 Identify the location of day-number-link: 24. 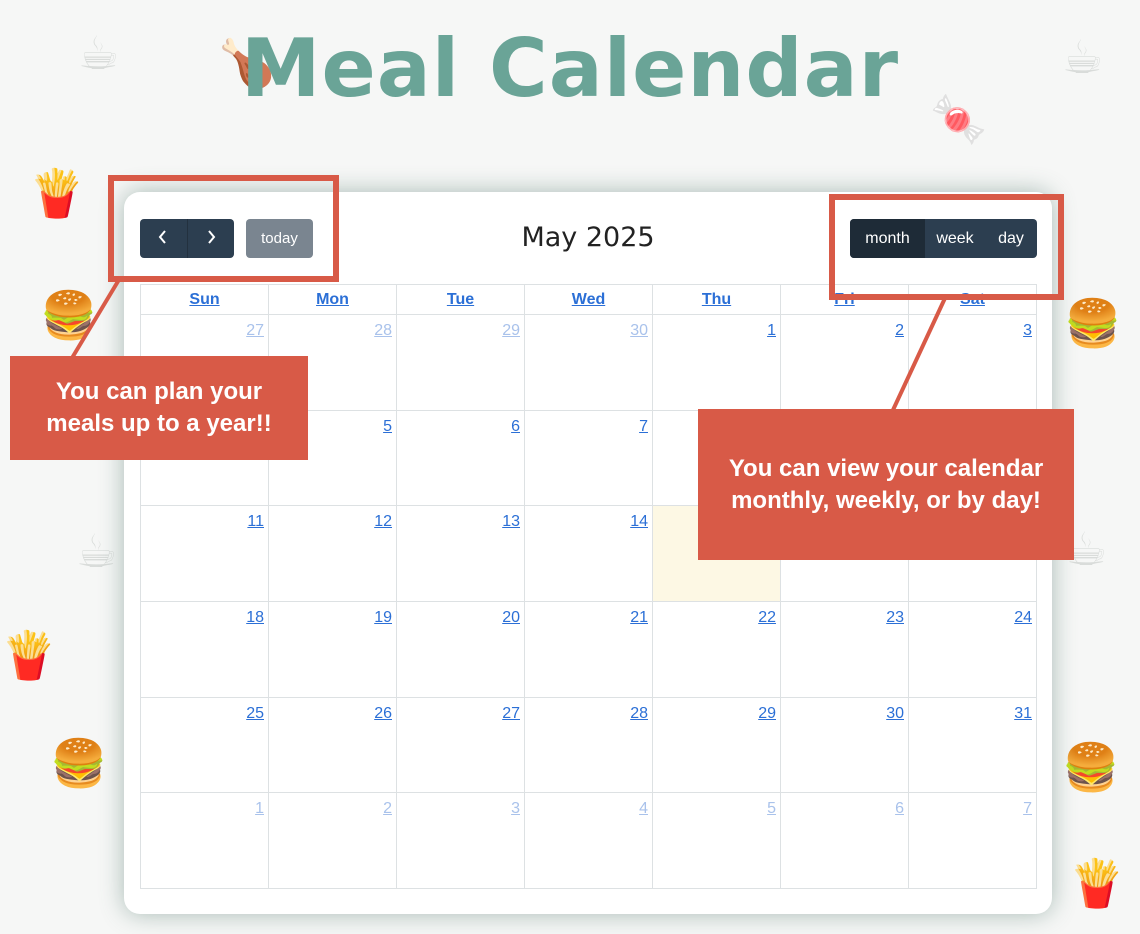
(1023, 618).